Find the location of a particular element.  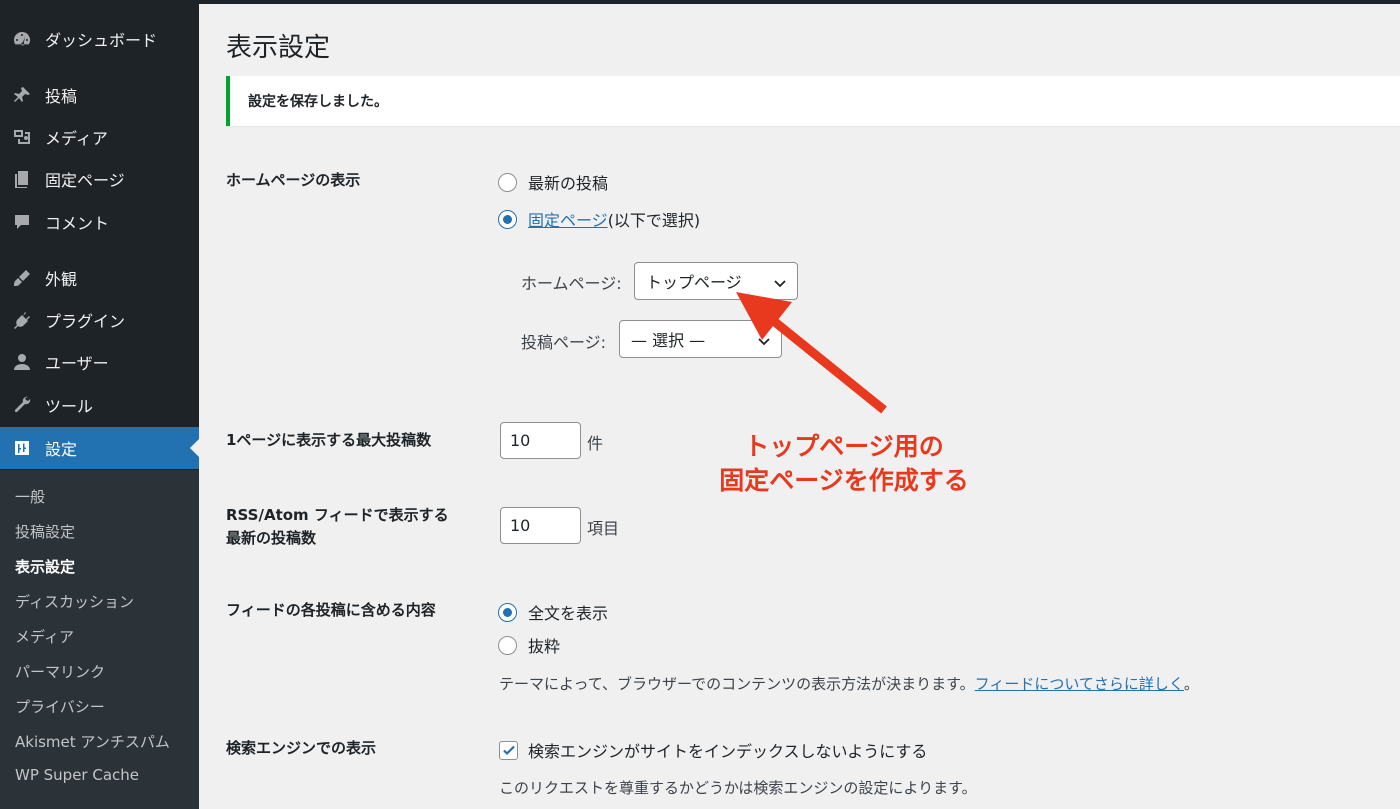

sidebar-item-media: メディア is located at coordinates (99, 137).